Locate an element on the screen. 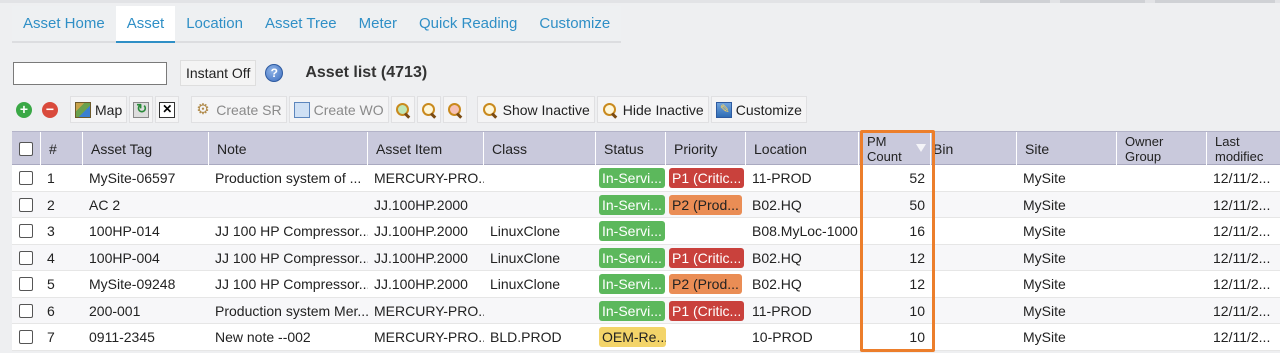  create-sr-button: ⚙ Create SR is located at coordinates (239, 109).